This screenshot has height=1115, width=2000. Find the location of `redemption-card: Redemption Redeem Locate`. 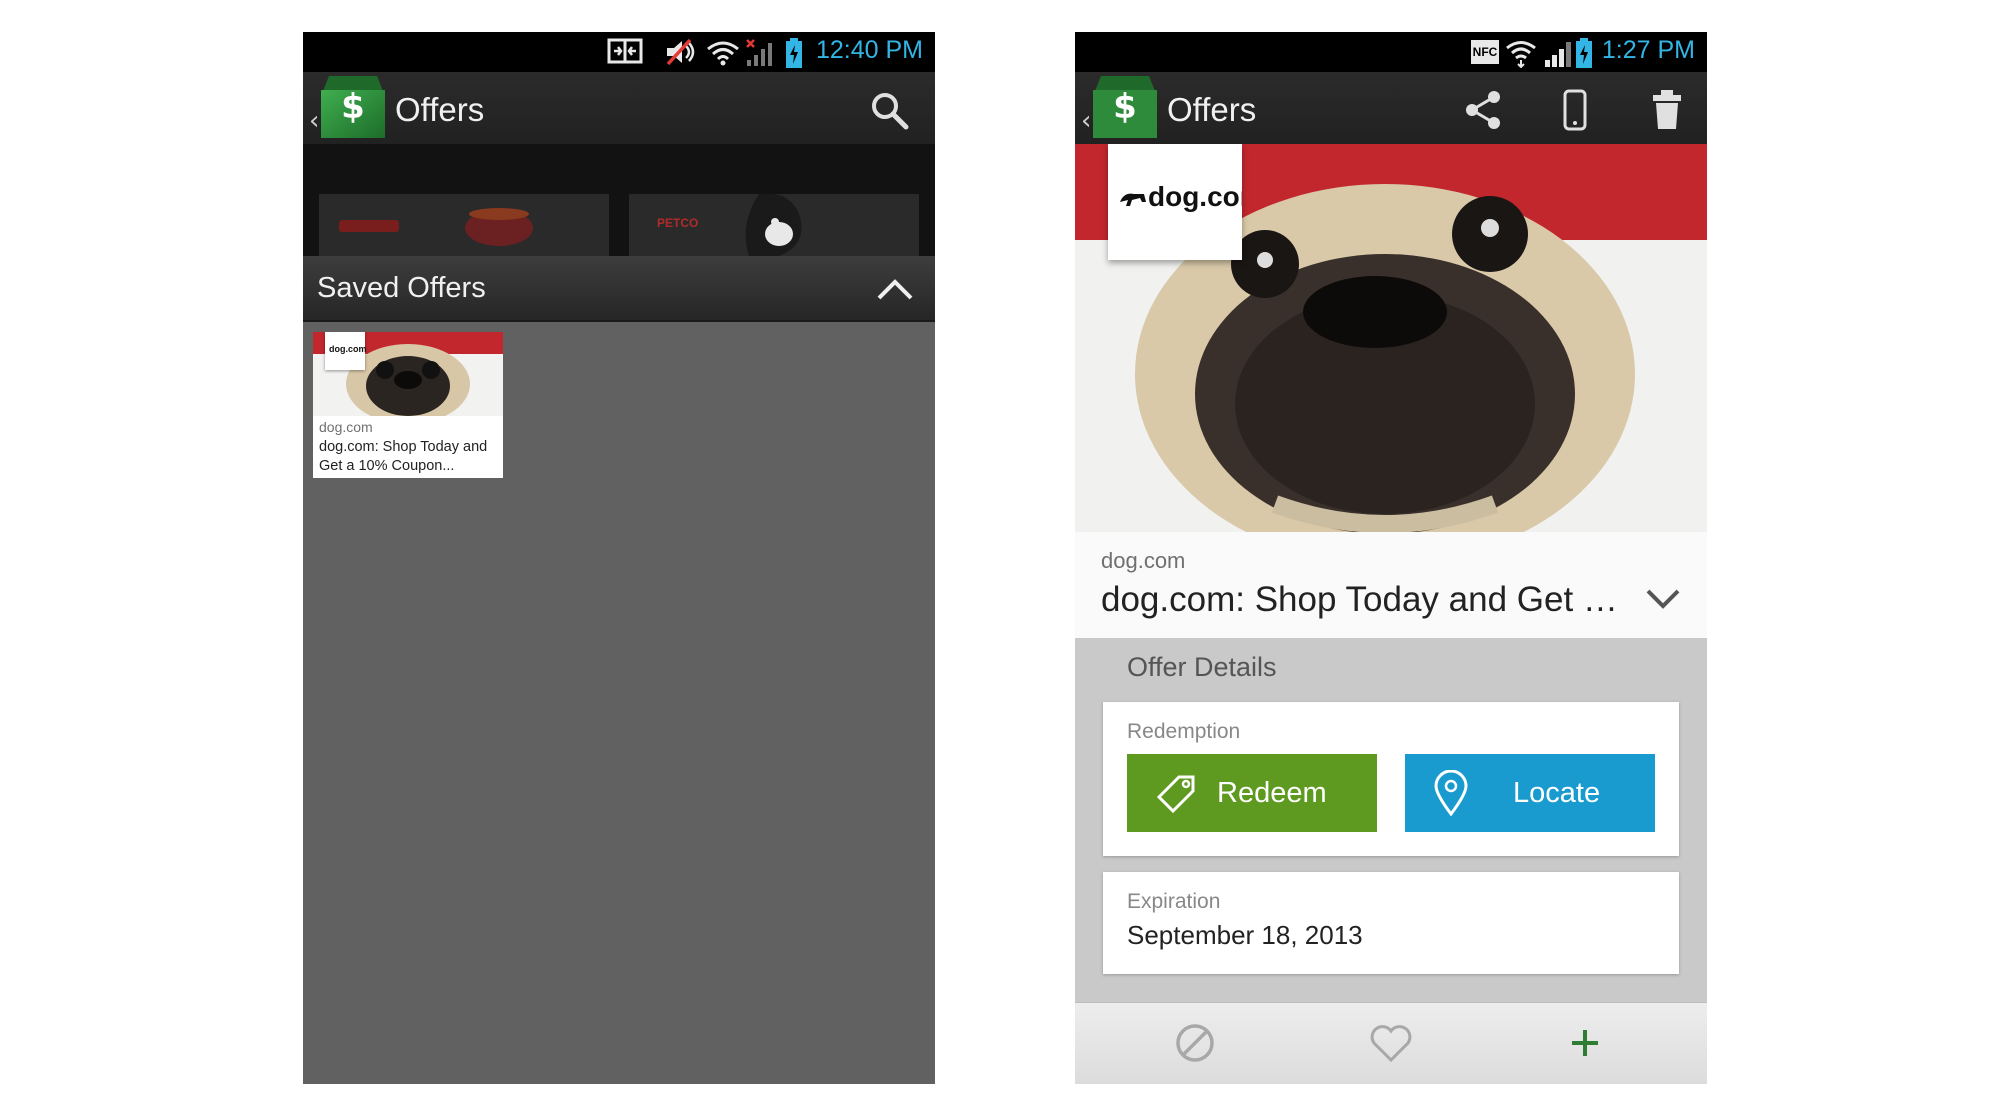

redemption-card: Redemption Redeem Locate is located at coordinates (1391, 779).